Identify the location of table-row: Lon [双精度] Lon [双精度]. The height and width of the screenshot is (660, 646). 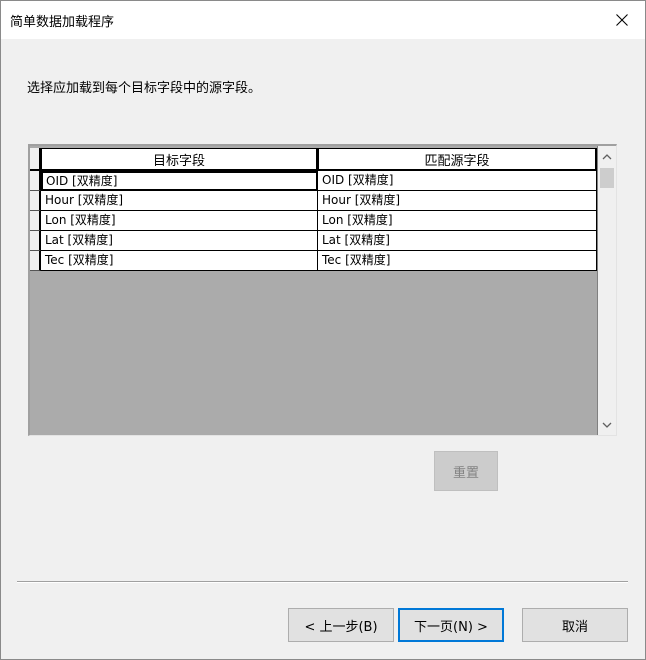
(313, 221).